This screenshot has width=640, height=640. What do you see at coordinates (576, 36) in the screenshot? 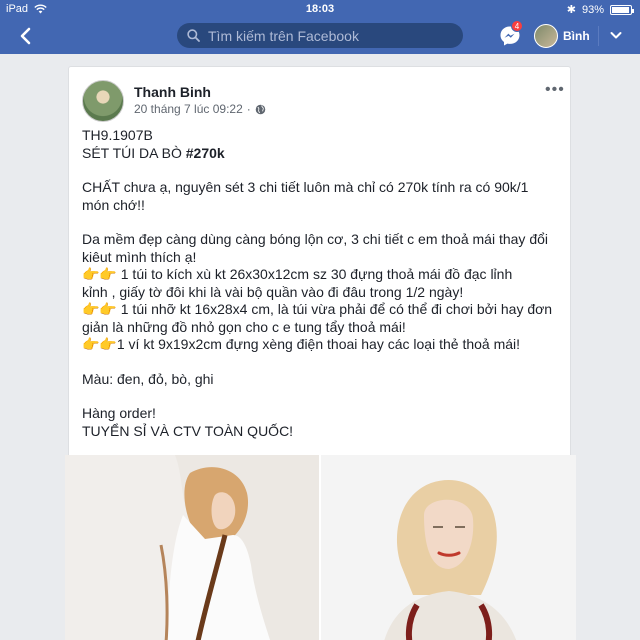
I see `profile-name: Bình` at bounding box center [576, 36].